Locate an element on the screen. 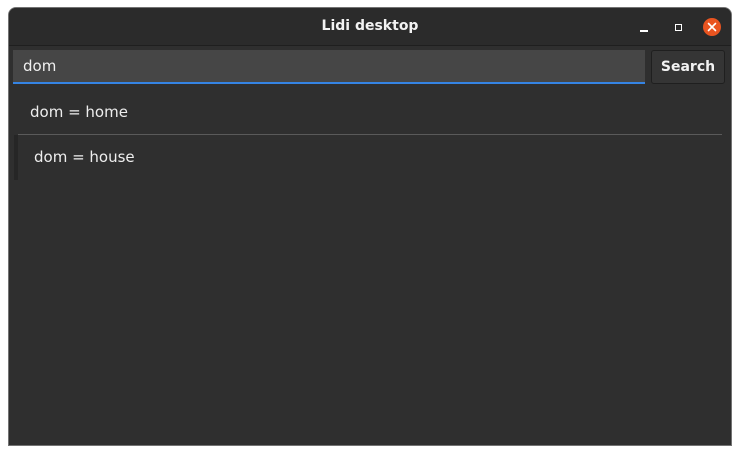 This screenshot has width=740, height=455. minimize-icon is located at coordinates (644, 31).